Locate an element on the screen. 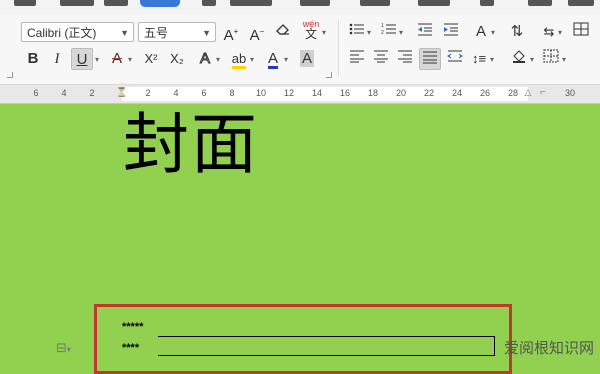 Image resolution: width=600 pixels, height=374 pixels. menu-tab-start-active is located at coordinates (160, 3).